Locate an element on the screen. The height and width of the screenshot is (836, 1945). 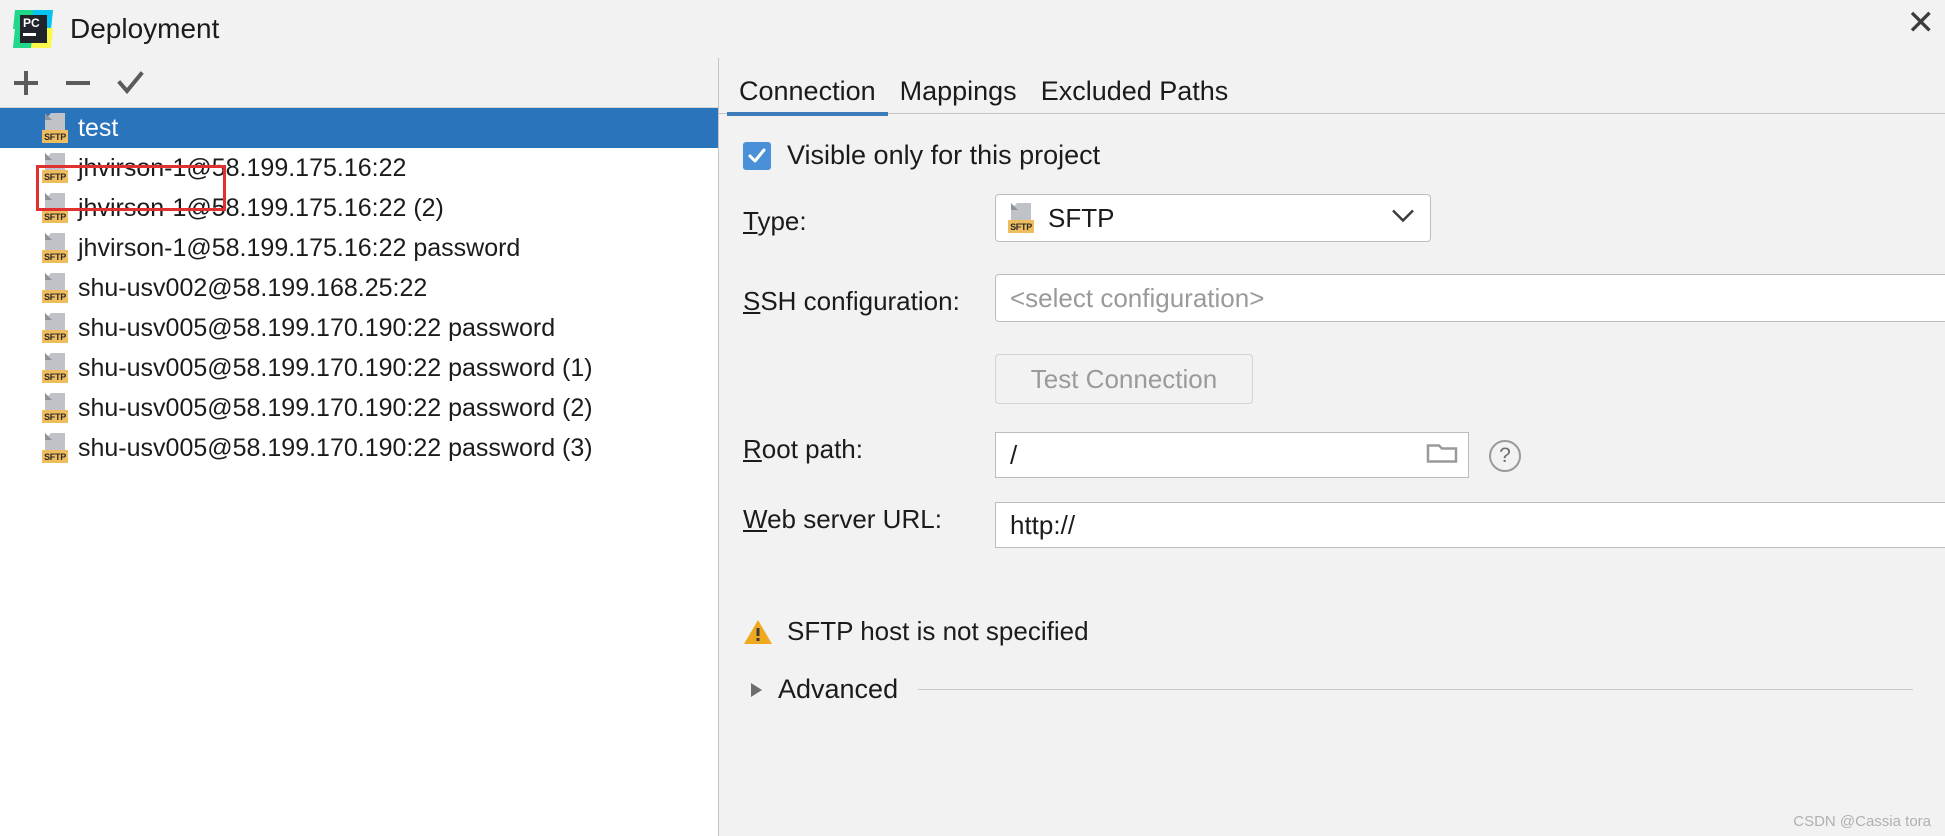
ssh-configuration-label-text: SH configuration: is located at coordinates (860, 301).